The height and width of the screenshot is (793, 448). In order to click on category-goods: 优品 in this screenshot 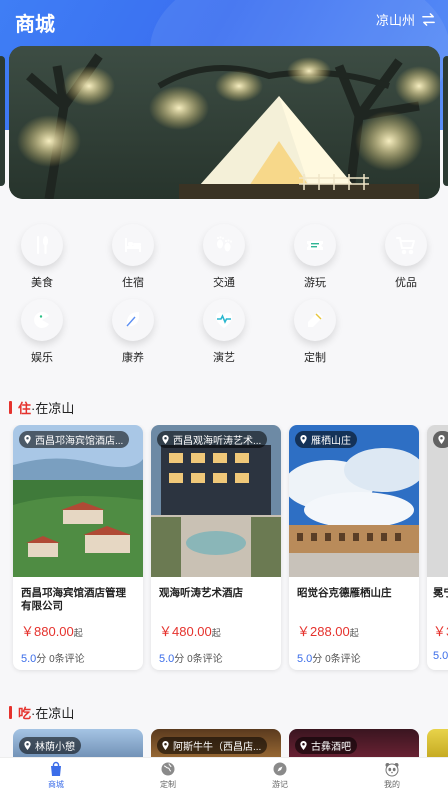, I will do `click(406, 257)`.